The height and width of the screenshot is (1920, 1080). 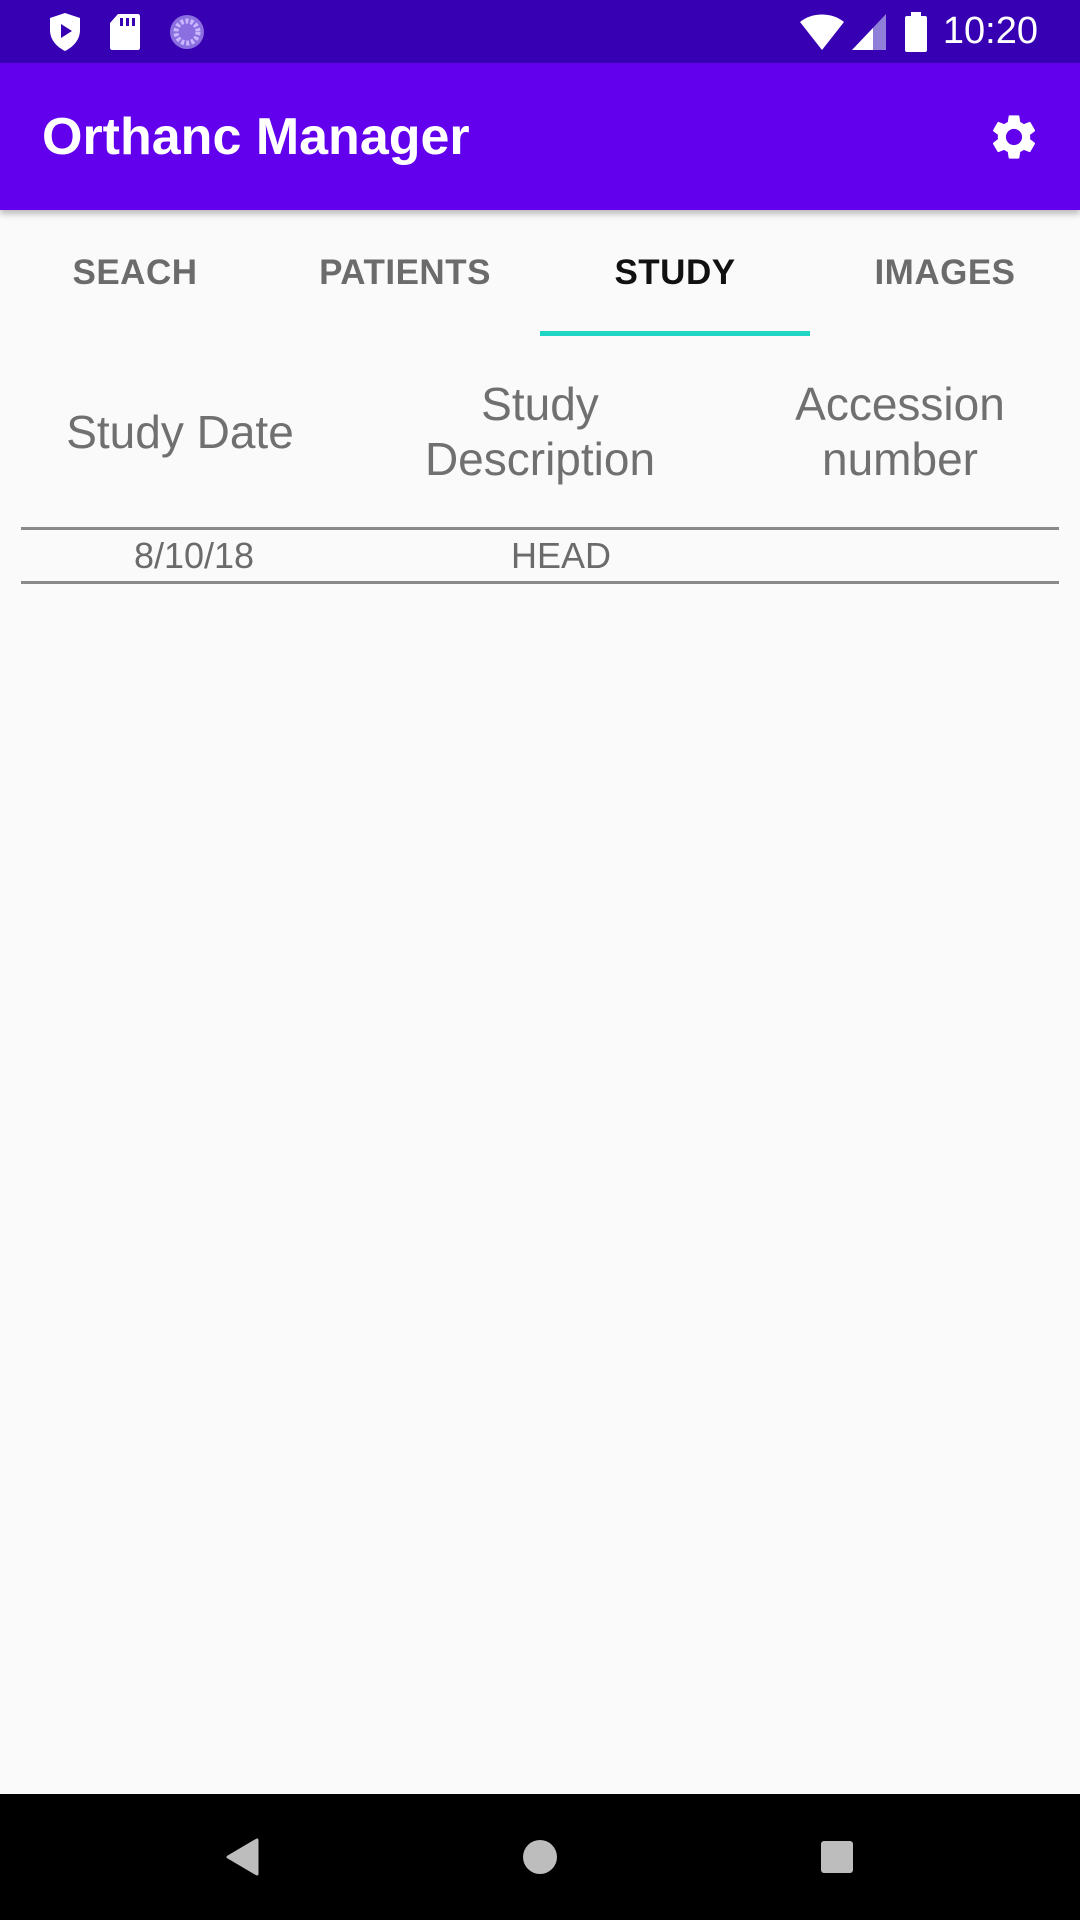 I want to click on settings-button, so click(x=1014, y=137).